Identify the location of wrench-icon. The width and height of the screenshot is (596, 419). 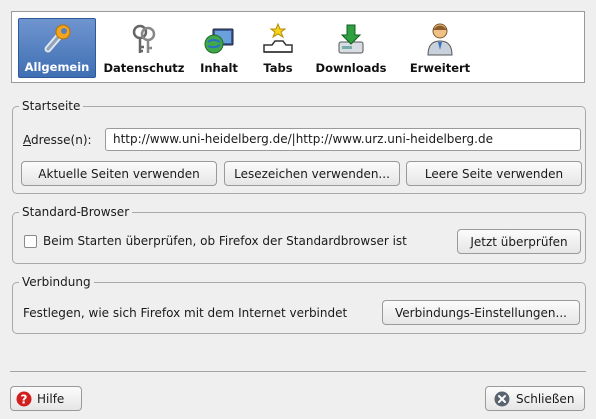
(57, 38).